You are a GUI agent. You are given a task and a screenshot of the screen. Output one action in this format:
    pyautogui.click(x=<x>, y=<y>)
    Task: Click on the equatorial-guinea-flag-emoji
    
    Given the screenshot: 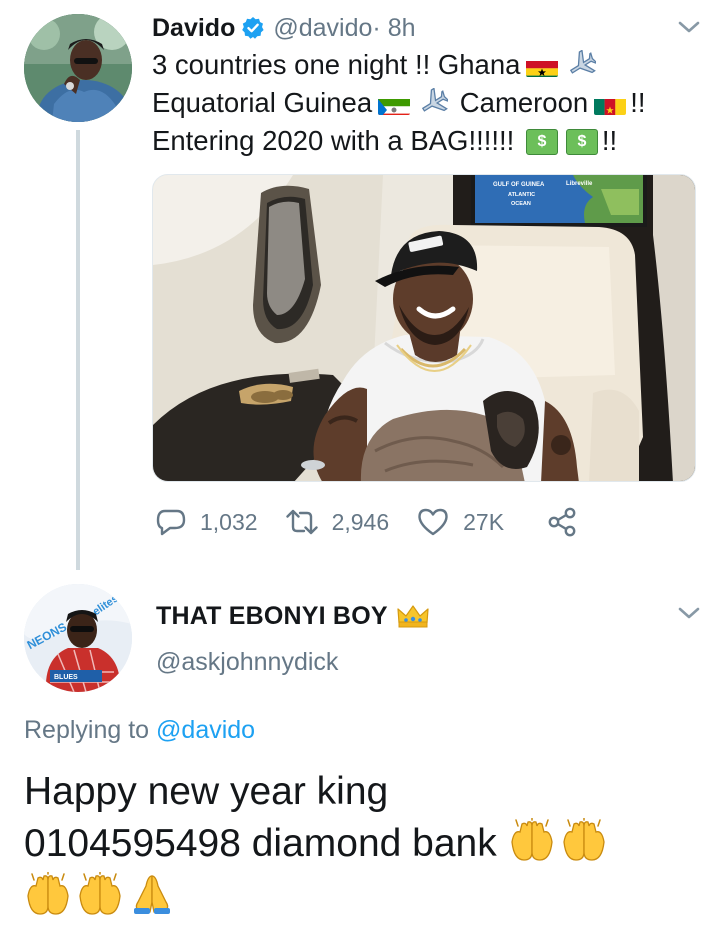 What is the action you would take?
    pyautogui.click(x=394, y=104)
    